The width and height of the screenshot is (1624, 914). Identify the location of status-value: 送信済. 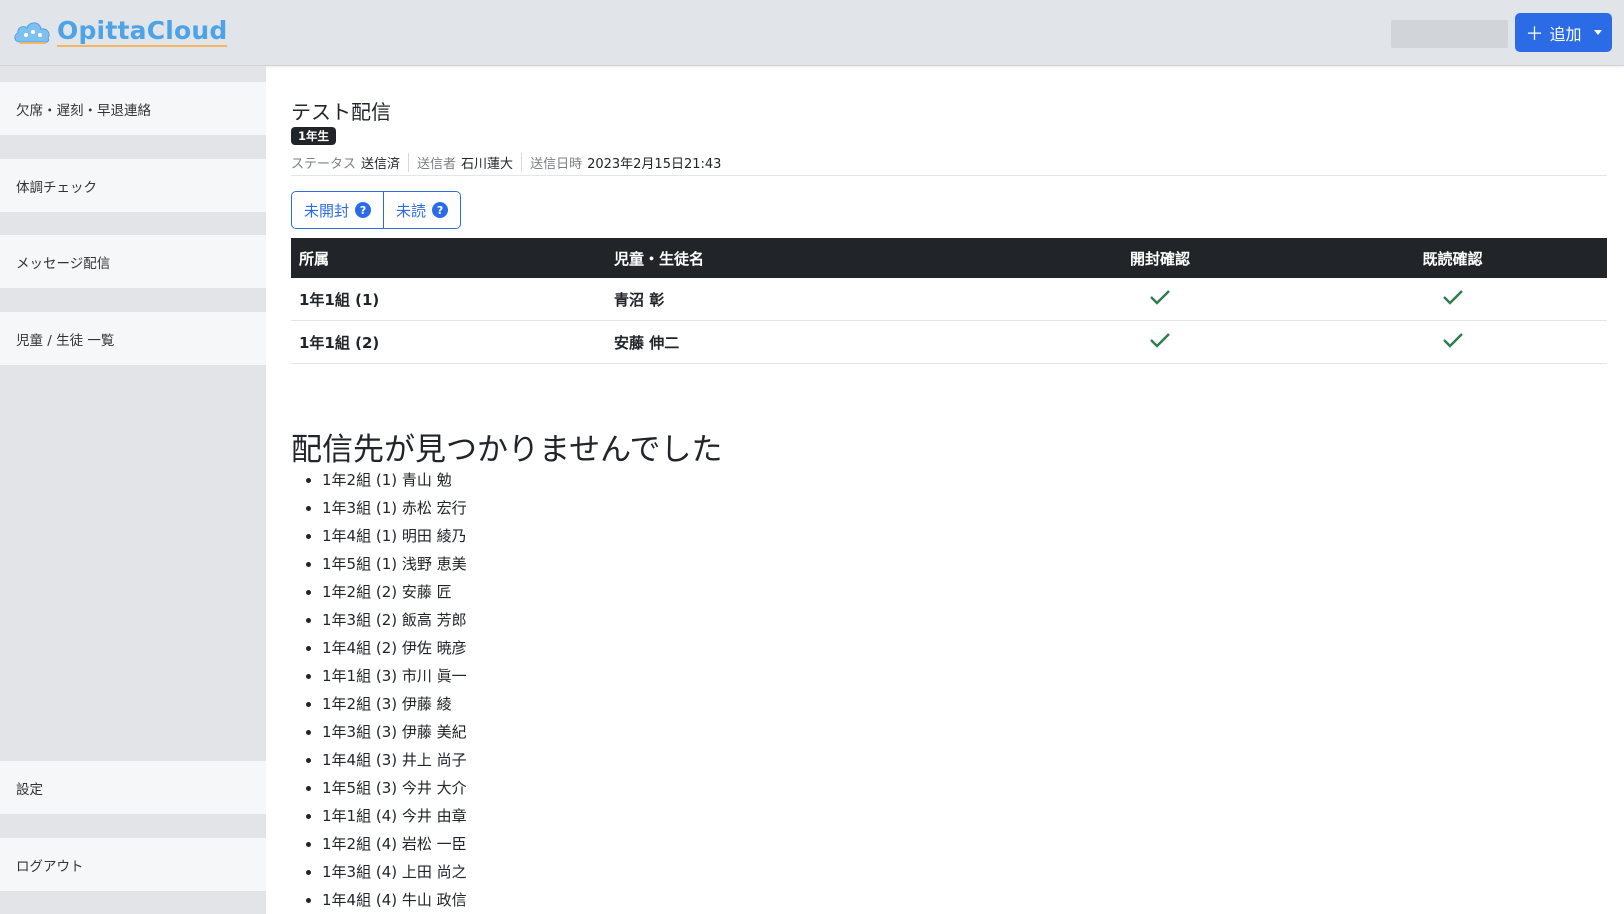
(381, 164).